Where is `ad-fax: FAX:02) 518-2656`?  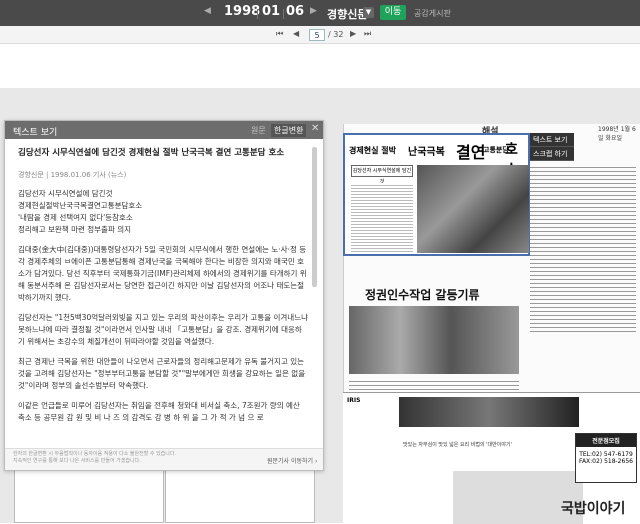 ad-fax: FAX:02) 518-2656 is located at coordinates (606, 461).